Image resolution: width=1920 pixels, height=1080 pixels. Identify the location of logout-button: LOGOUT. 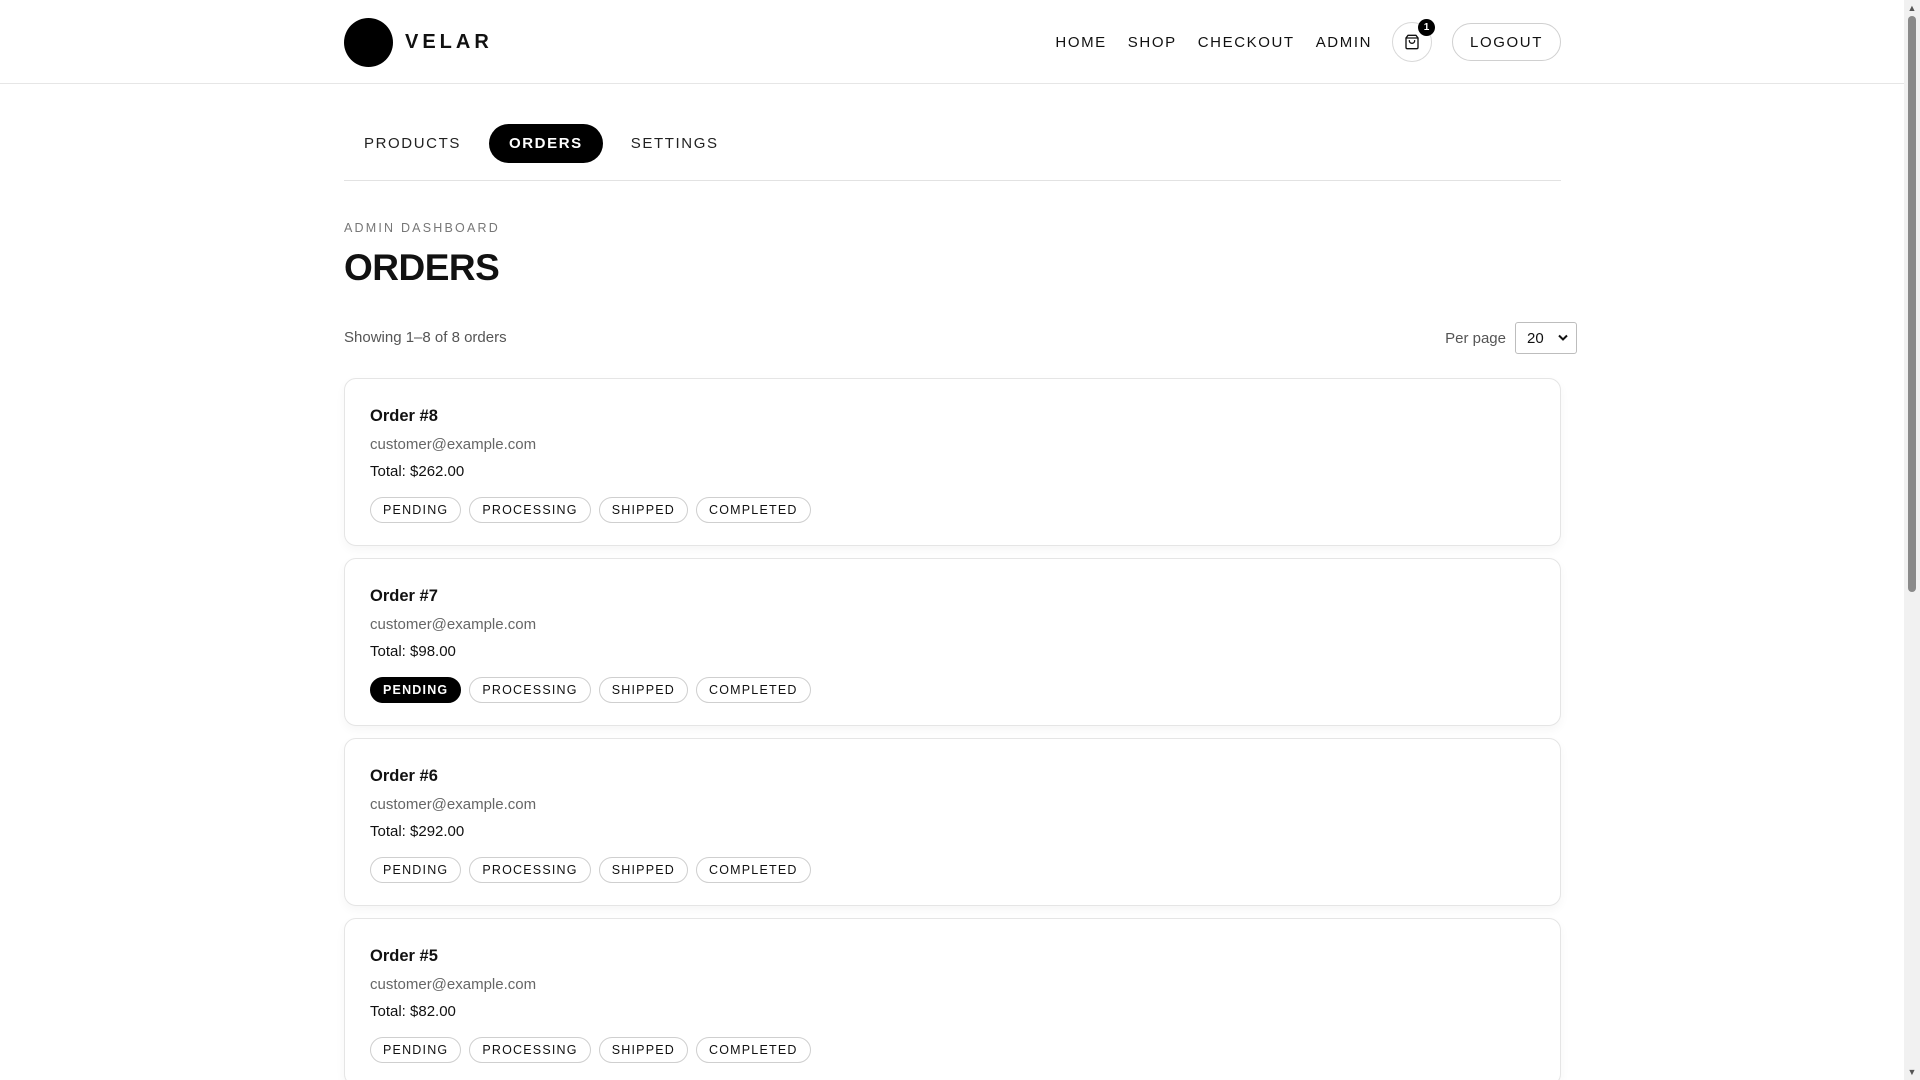
(1506, 42).